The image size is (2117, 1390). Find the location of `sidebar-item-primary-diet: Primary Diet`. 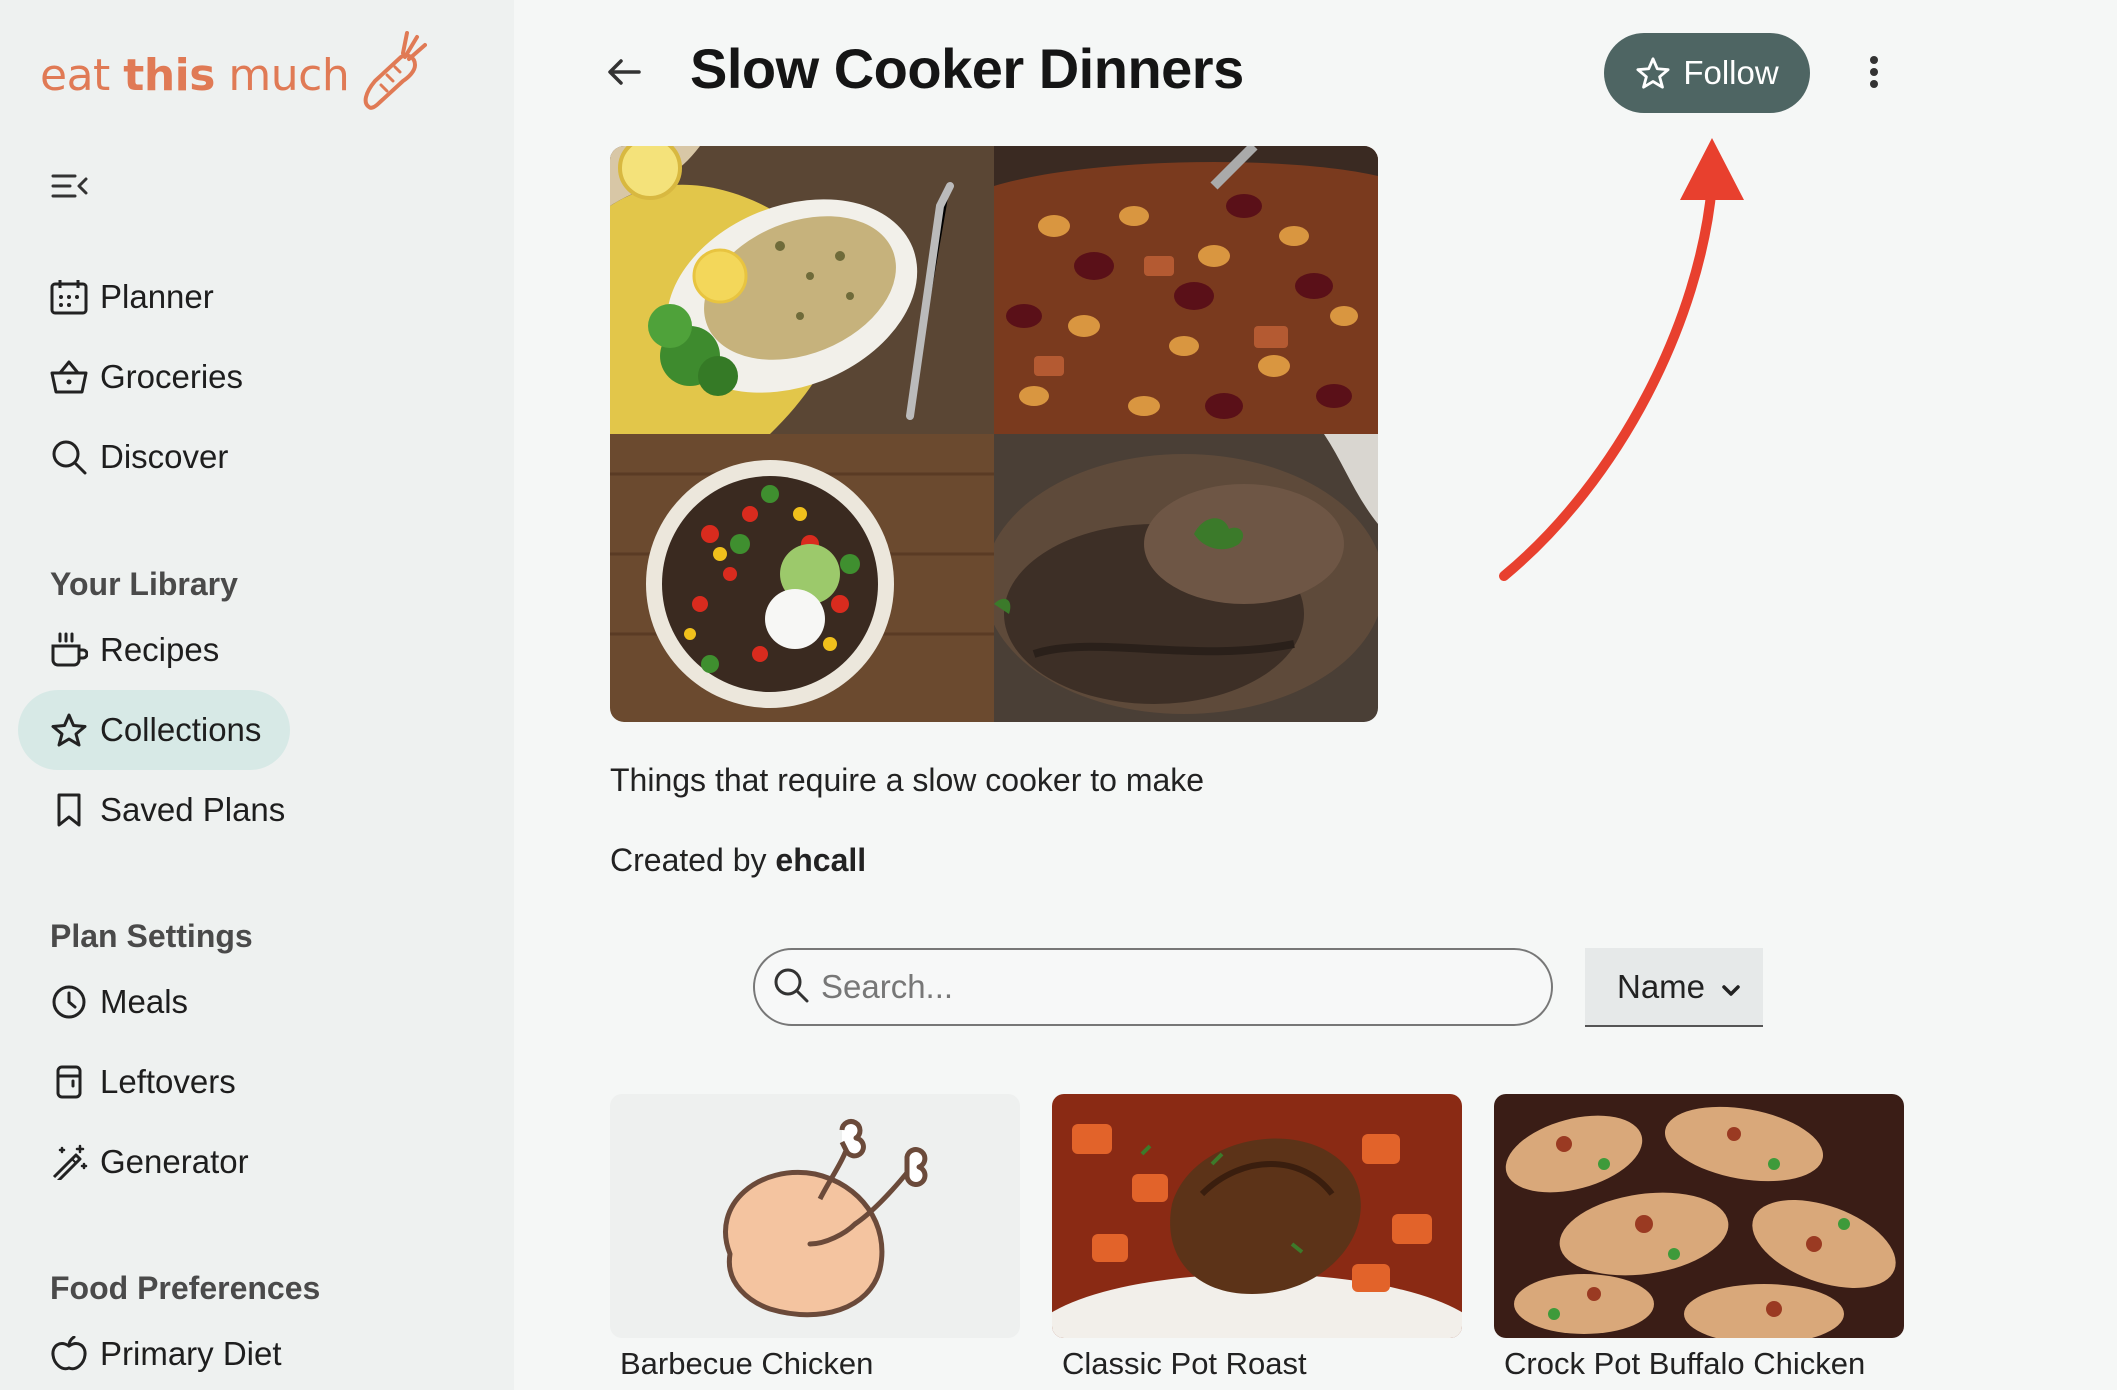

sidebar-item-primary-diet: Primary Diet is located at coordinates (154, 1352).